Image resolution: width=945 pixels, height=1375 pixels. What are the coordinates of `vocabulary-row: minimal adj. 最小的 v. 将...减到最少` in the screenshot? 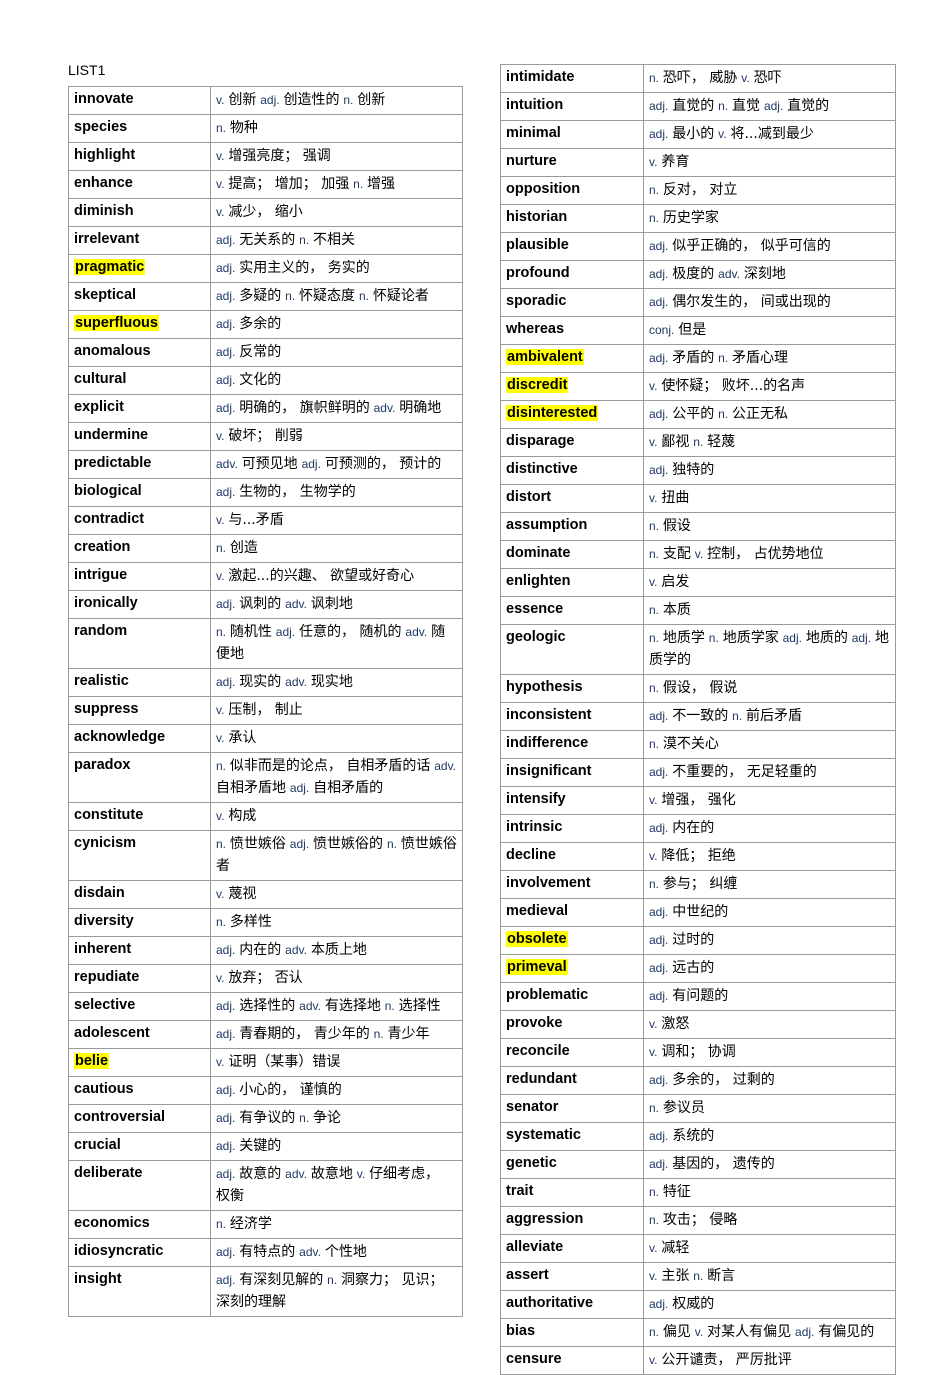 It's located at (698, 134).